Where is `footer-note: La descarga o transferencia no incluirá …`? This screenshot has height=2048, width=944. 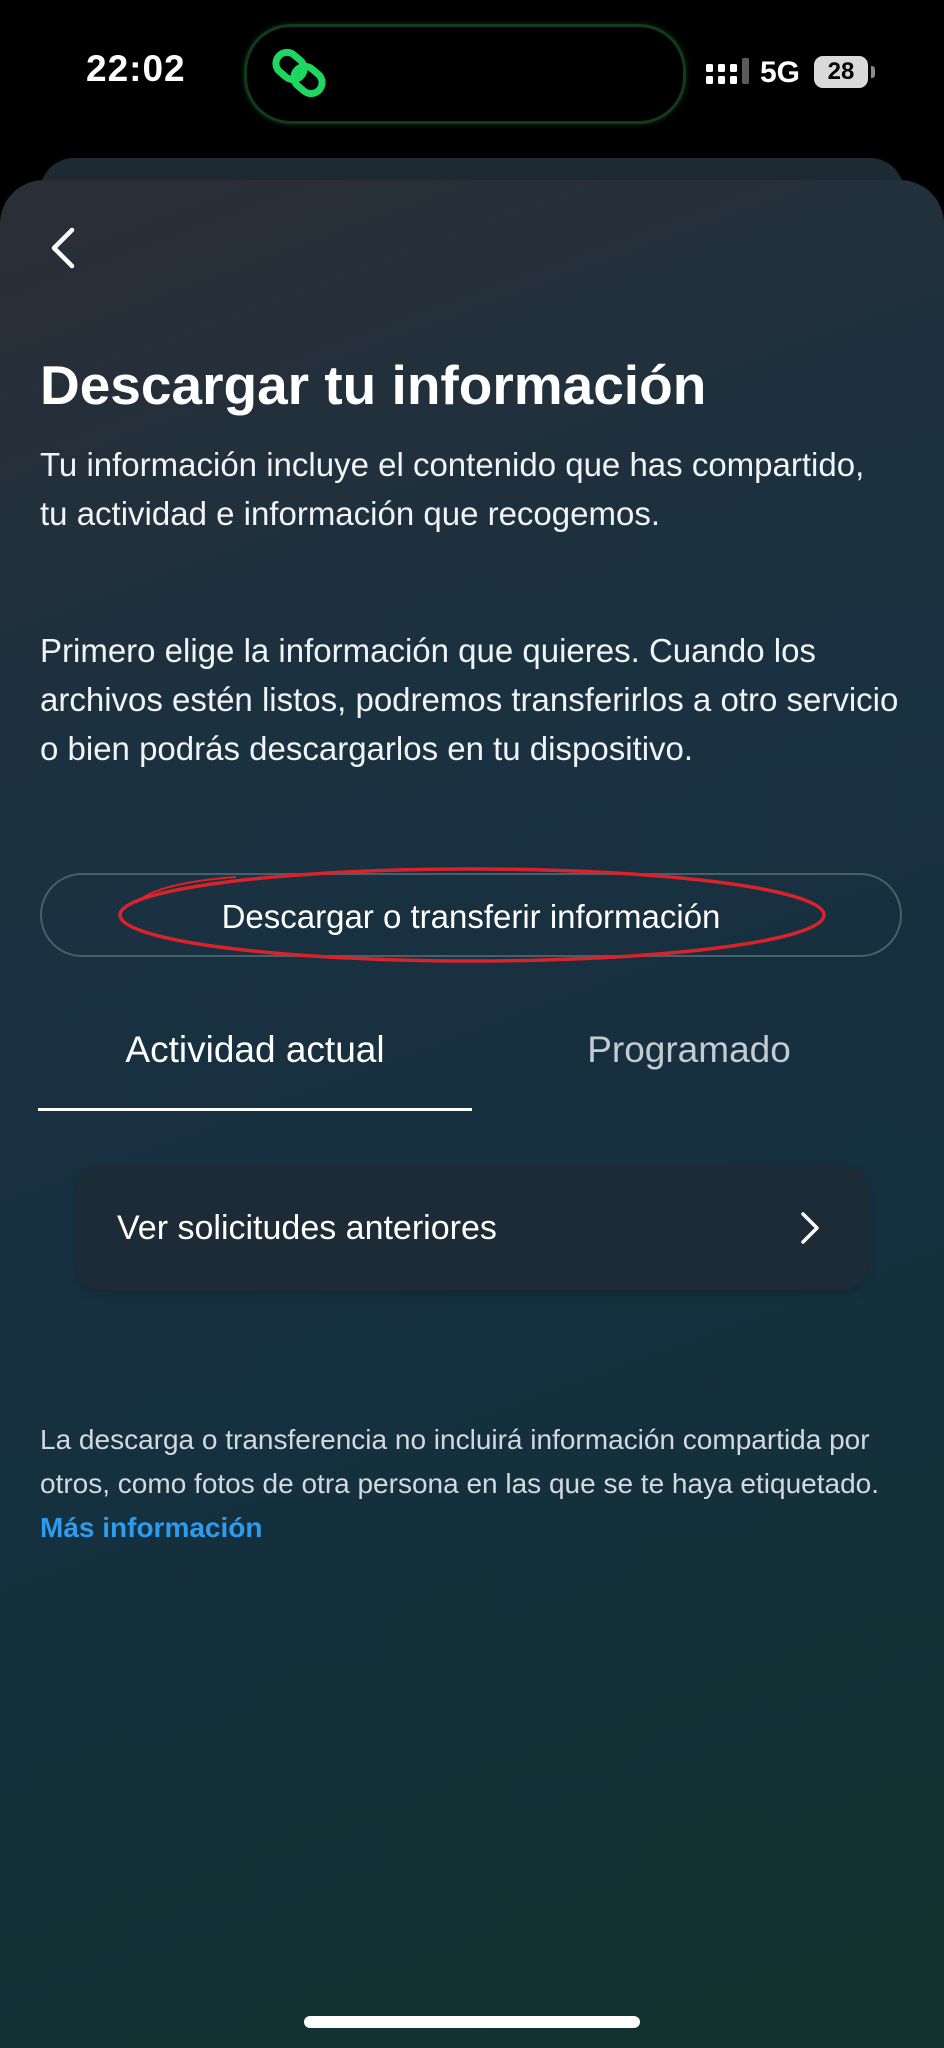
footer-note: La descarga o transferencia no incluirá … is located at coordinates (470, 1484).